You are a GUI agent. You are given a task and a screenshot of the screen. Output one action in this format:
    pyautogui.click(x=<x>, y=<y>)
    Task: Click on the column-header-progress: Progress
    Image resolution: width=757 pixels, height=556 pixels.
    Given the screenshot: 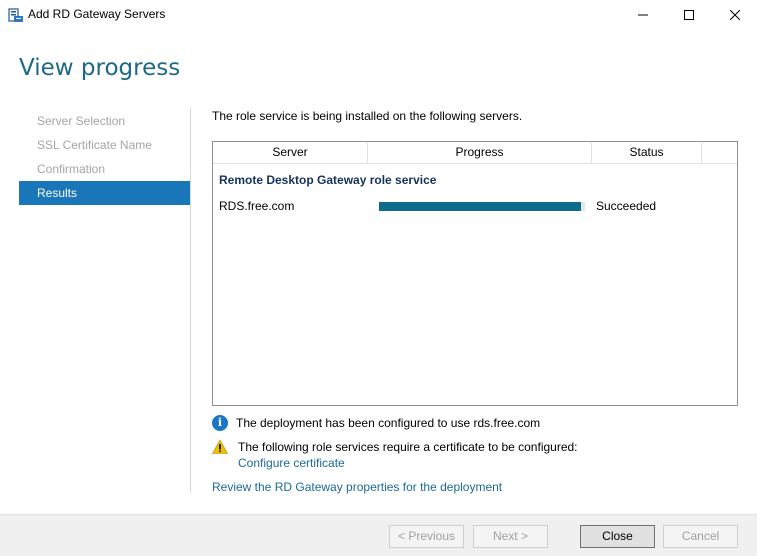 What is the action you would take?
    pyautogui.click(x=480, y=153)
    